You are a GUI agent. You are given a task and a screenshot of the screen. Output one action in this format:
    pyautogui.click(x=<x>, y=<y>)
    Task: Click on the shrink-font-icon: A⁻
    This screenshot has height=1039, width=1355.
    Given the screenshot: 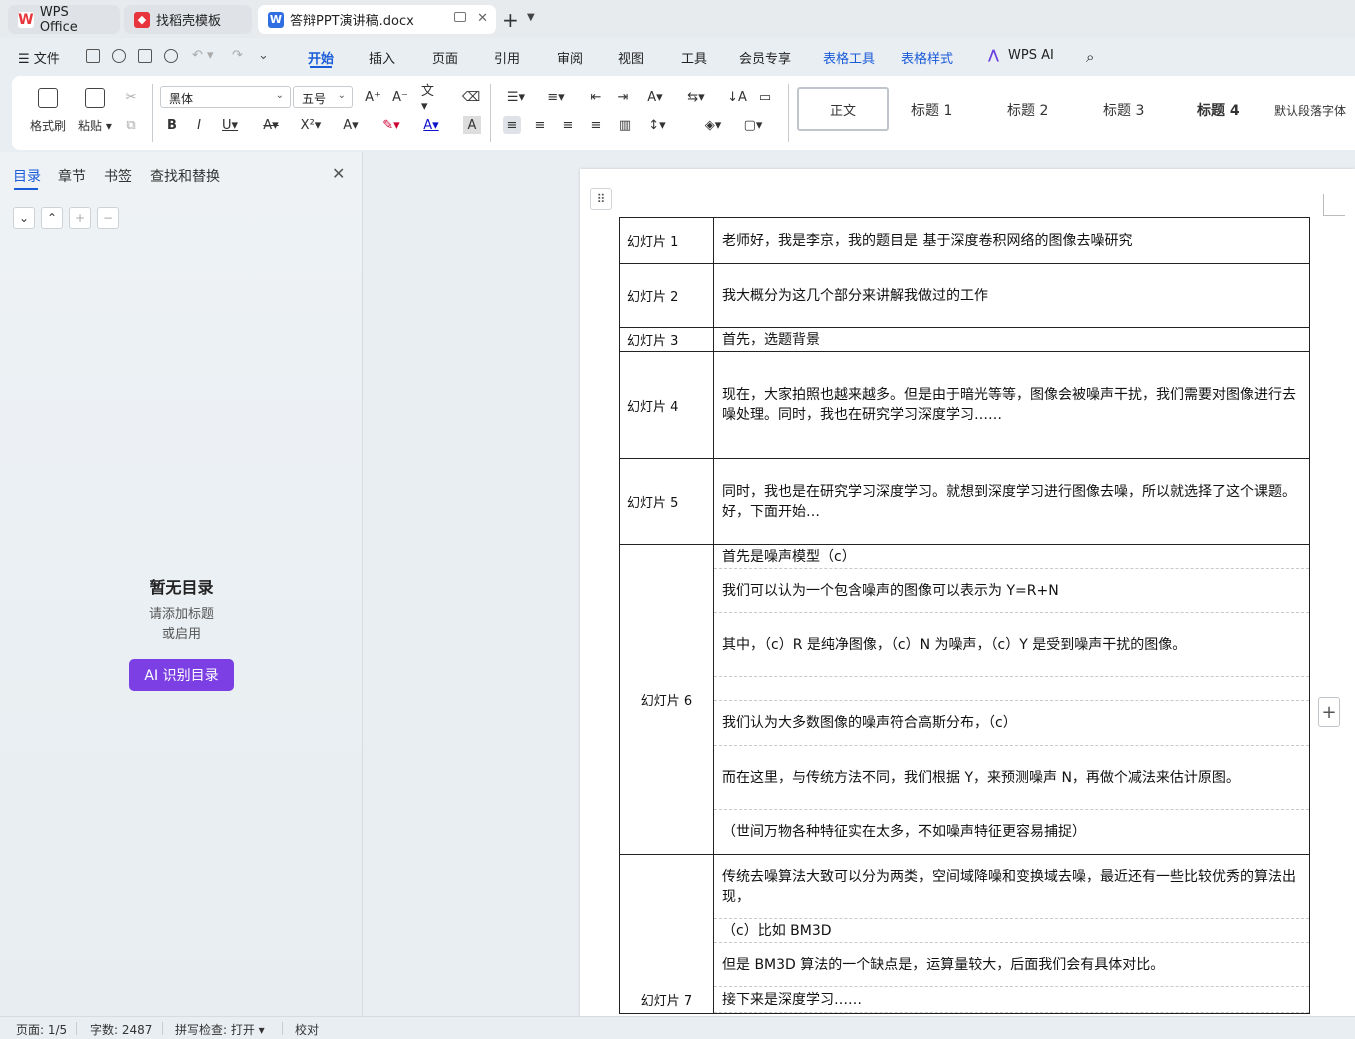 What is the action you would take?
    pyautogui.click(x=400, y=97)
    